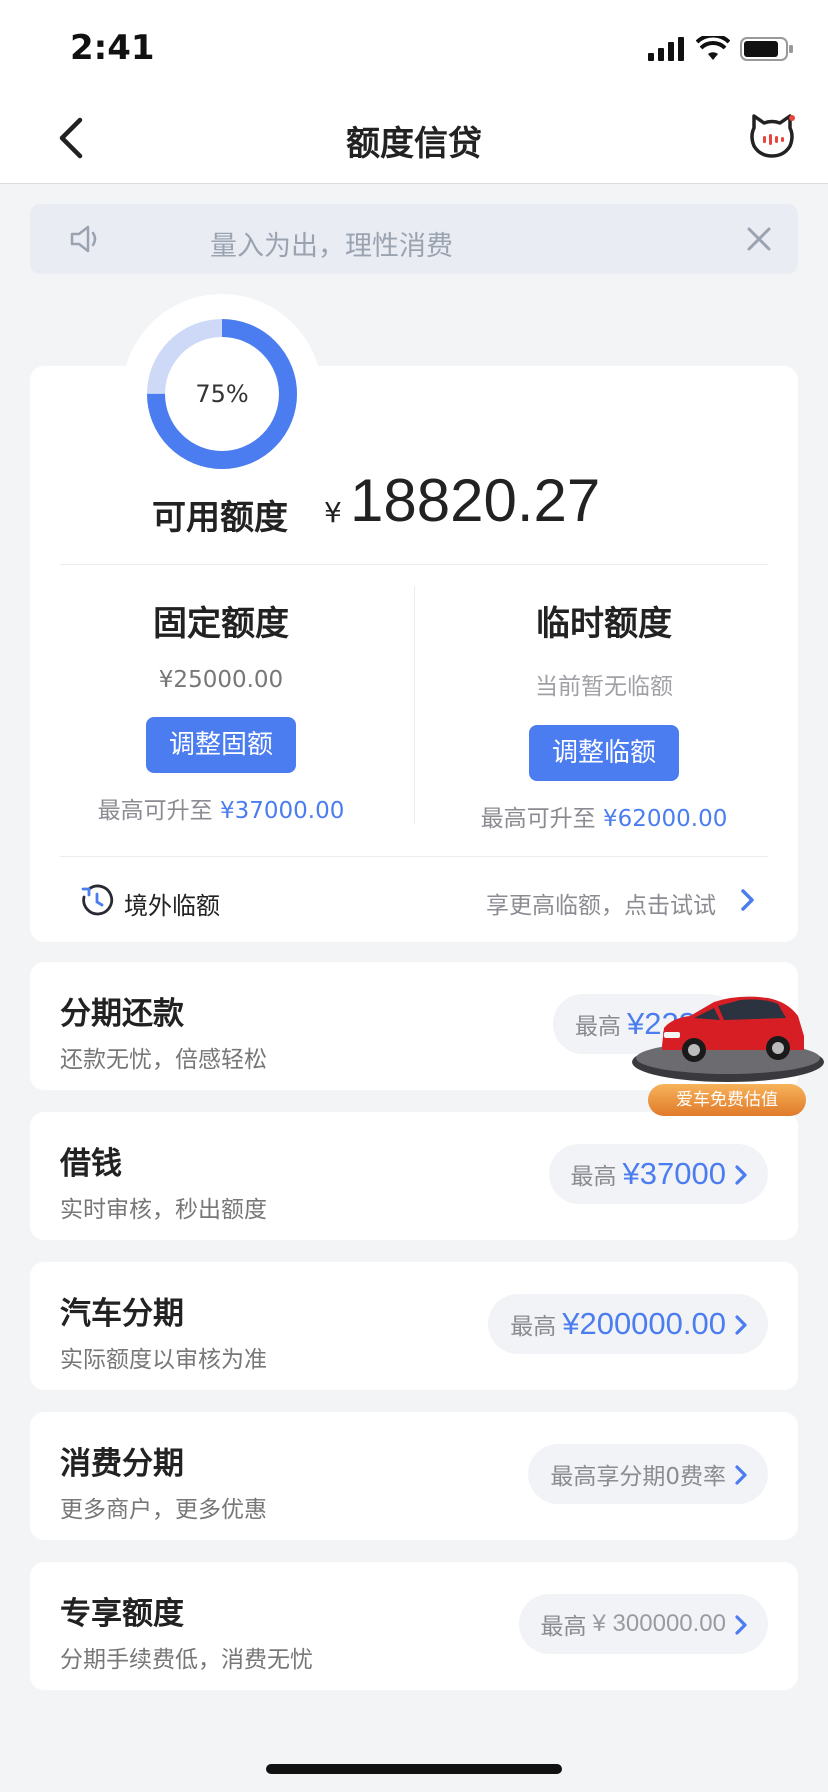  I want to click on nav-bar: 额度信贷, so click(414, 140).